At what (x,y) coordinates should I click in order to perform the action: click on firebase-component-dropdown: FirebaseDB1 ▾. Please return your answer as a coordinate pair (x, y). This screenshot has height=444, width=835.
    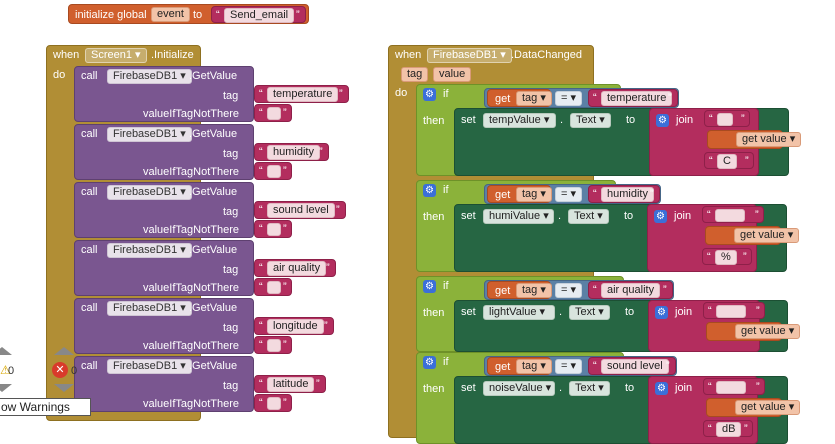
    Looking at the image, I should click on (469, 55).